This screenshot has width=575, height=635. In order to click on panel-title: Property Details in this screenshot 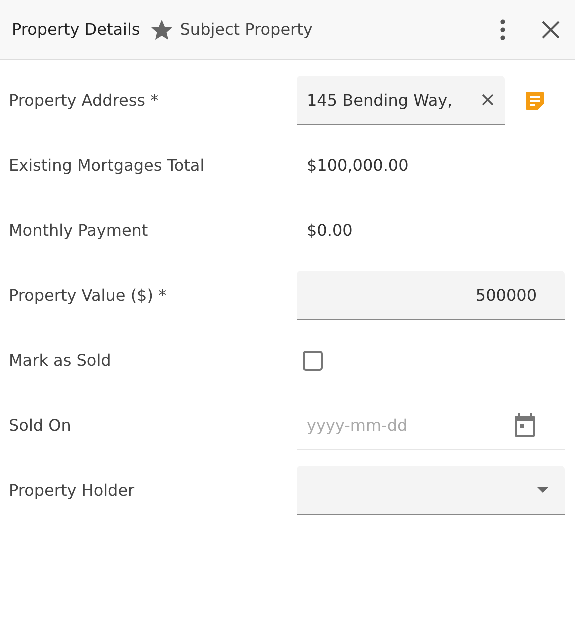, I will do `click(76, 29)`.